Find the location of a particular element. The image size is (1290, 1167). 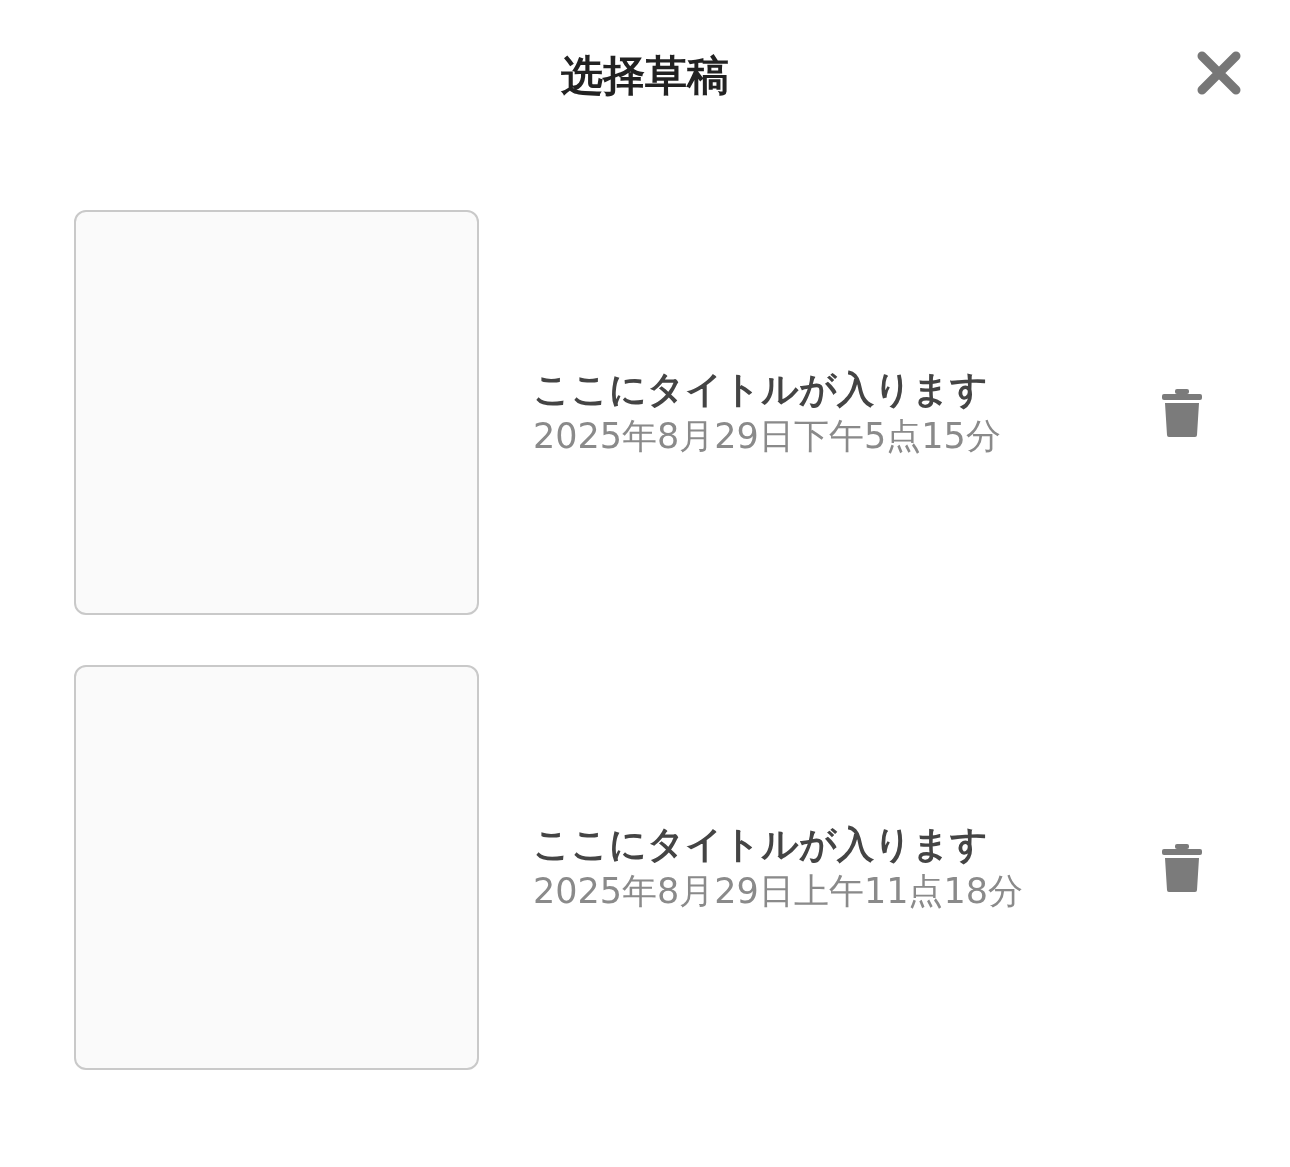

draft-date: 2025年8月29日上午11点18分 is located at coordinates (778, 891).